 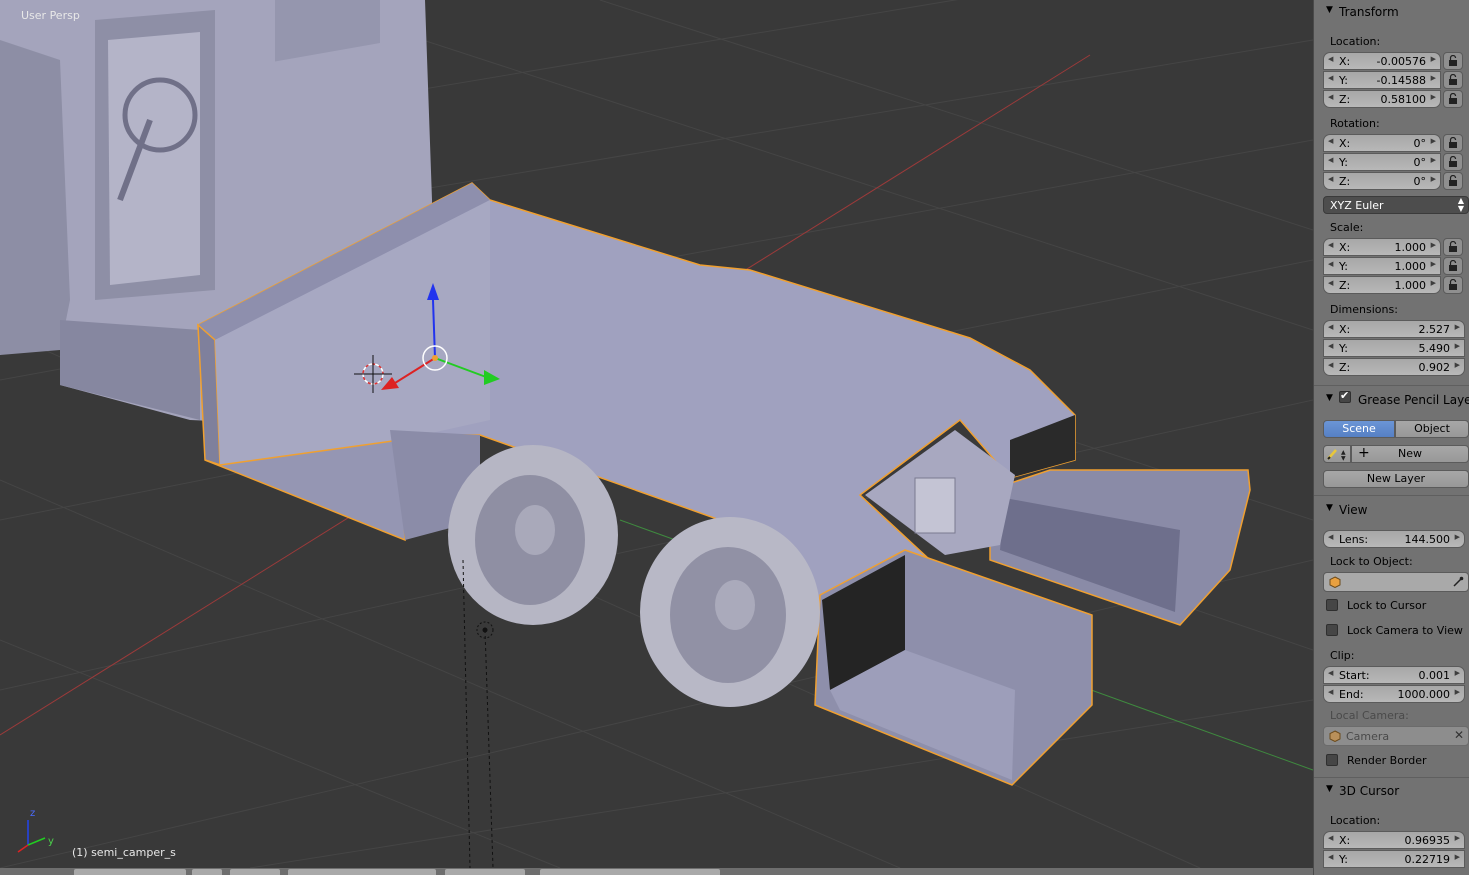 What do you see at coordinates (1387, 760) in the screenshot?
I see `render-border-label: Render Border` at bounding box center [1387, 760].